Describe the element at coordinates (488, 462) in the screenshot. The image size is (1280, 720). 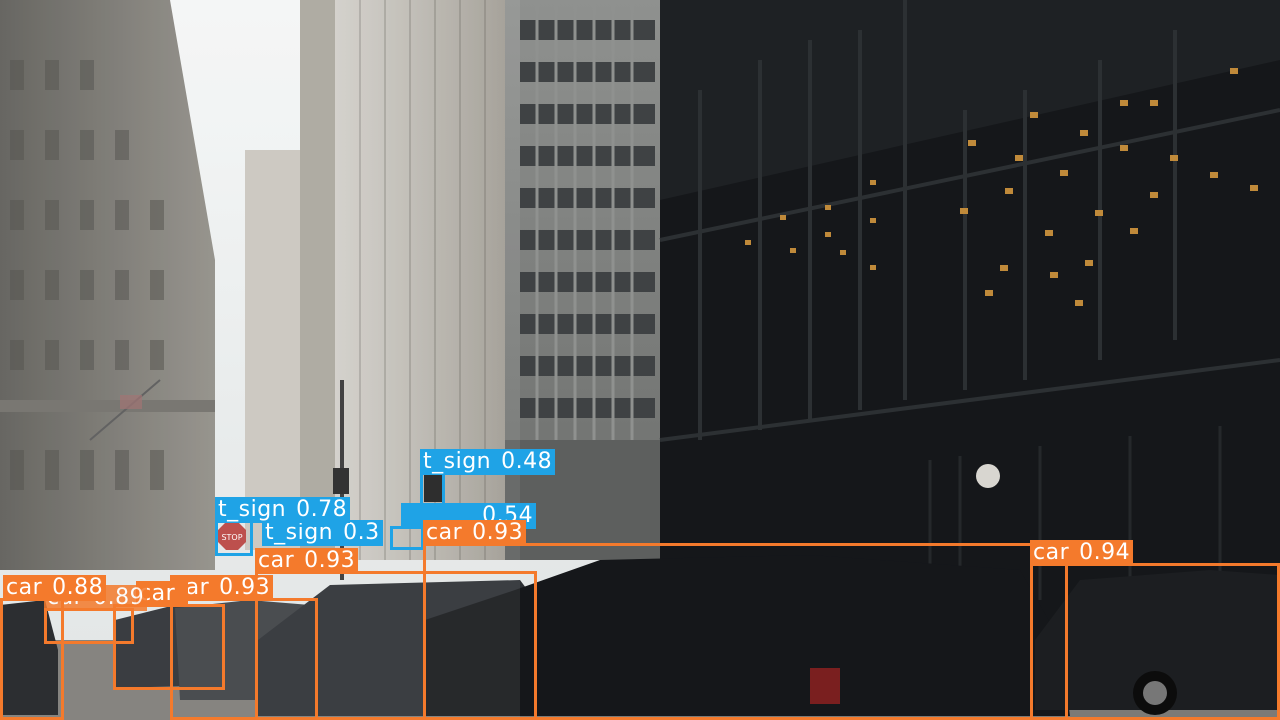
I see `detection-label: t_sign 0.48` at that location.